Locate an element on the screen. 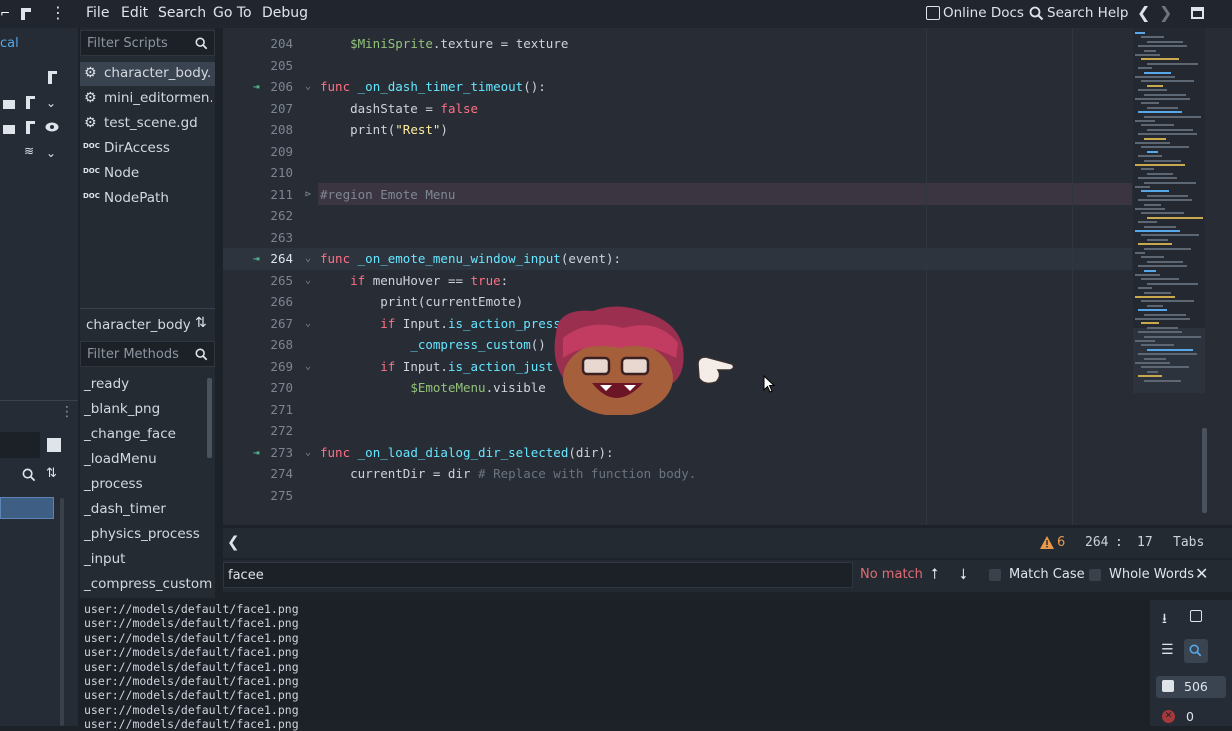  sort-icon: ⇅ is located at coordinates (51, 473).